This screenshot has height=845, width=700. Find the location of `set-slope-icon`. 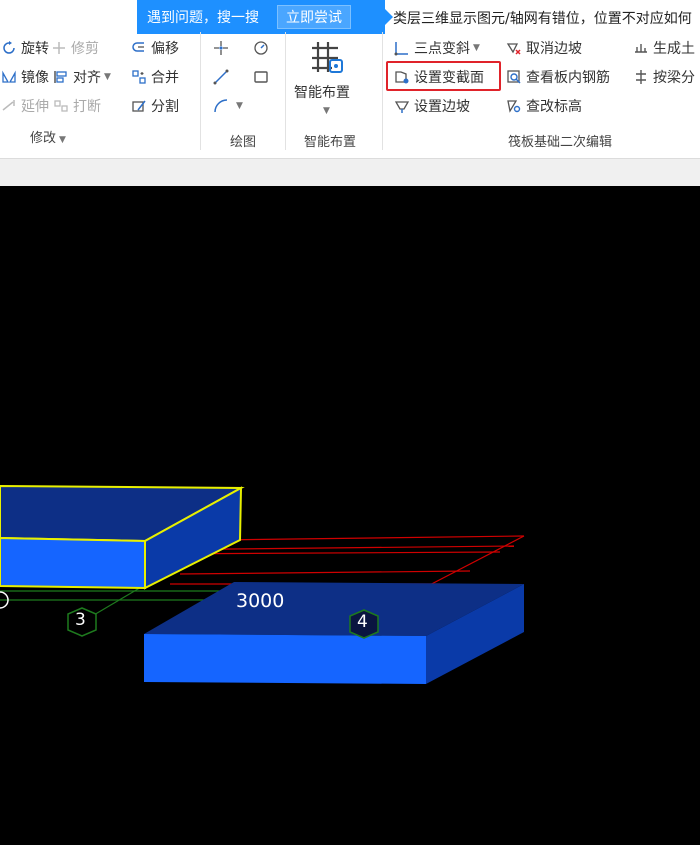

set-slope-icon is located at coordinates (402, 106).